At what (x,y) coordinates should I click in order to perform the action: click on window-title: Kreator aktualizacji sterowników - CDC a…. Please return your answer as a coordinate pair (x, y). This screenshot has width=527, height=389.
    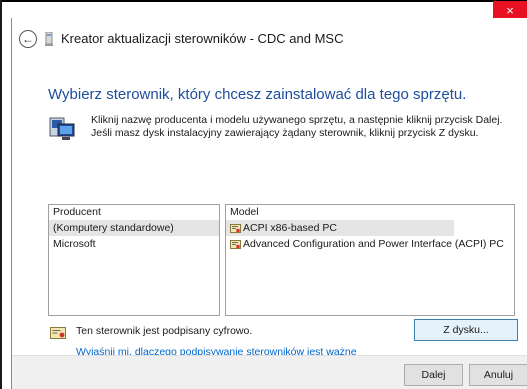
    Looking at the image, I should click on (202, 38).